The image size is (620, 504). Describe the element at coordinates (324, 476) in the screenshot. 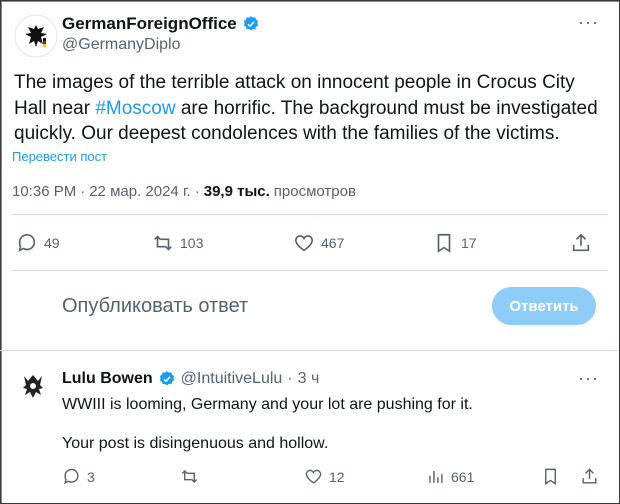

I see `reply-like-action: 12` at that location.